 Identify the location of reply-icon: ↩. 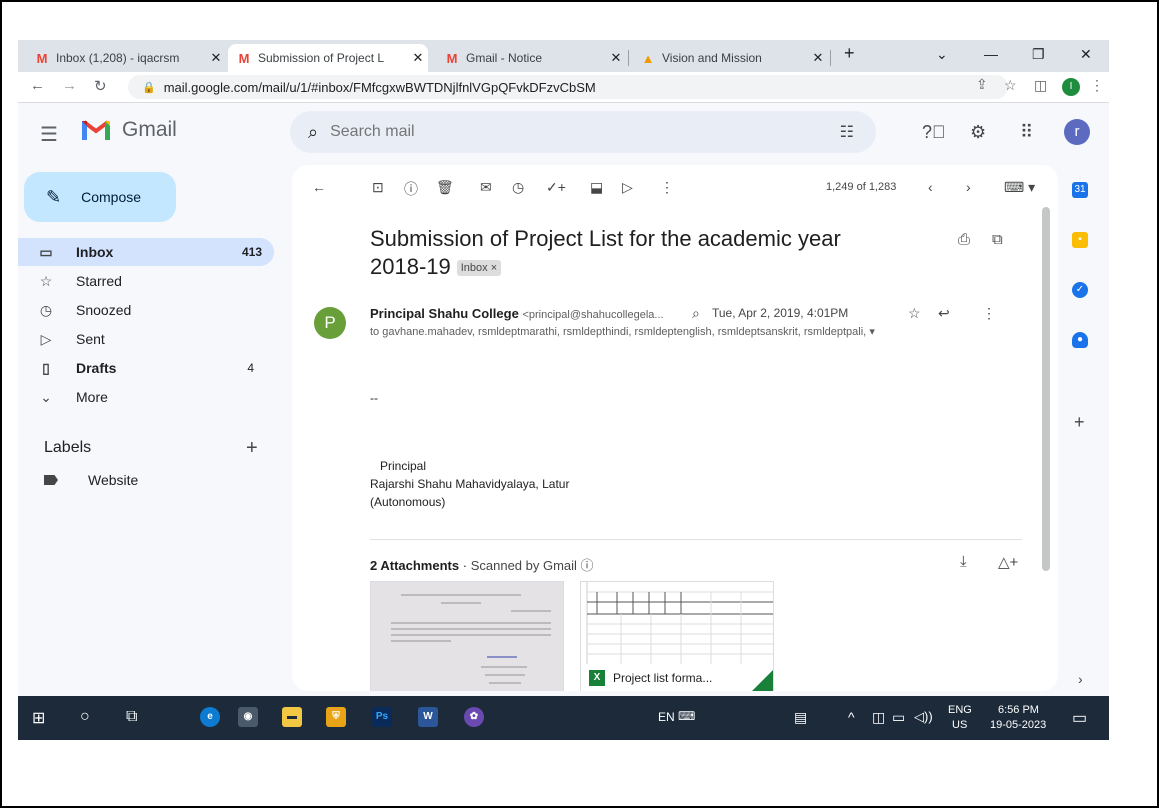
(944, 313).